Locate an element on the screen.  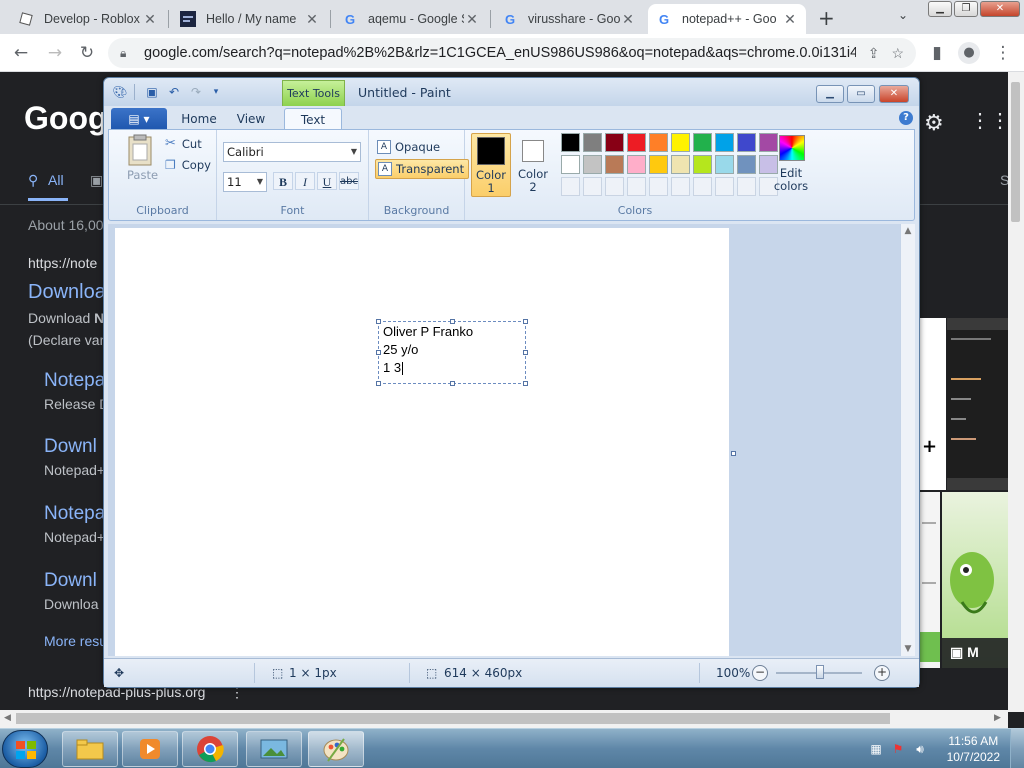
scroll-down-arrow-icon: ▼ is located at coordinates (908, 649).